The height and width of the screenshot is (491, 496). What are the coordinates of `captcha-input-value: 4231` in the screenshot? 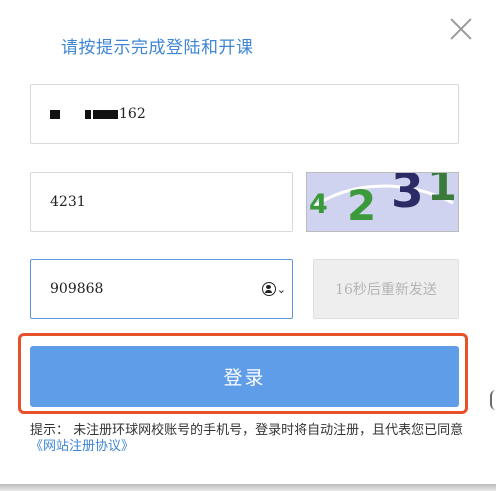 It's located at (68, 202).